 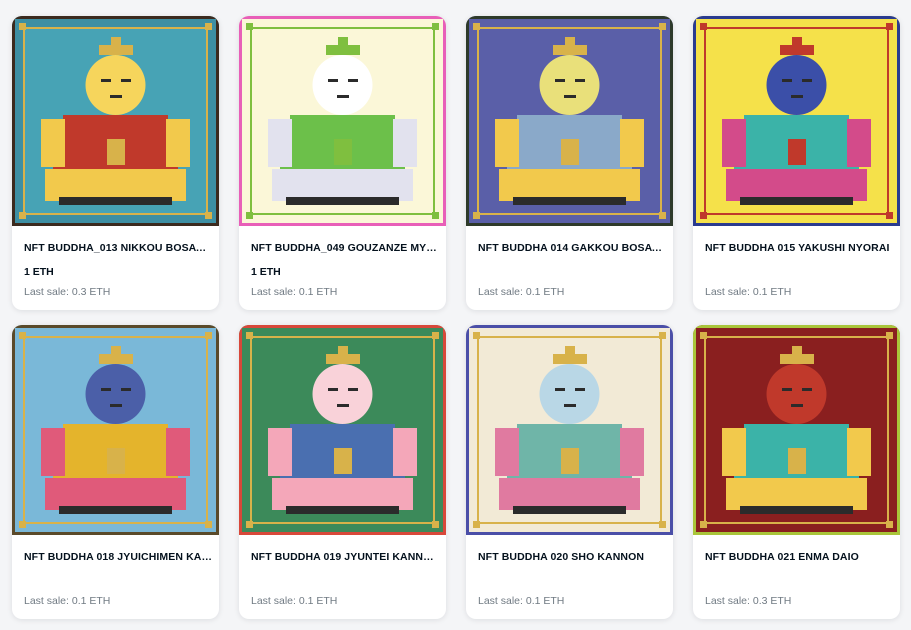 I want to click on nft-title: NFT BUDDHA 020 SHO KANNON, so click(x=572, y=557).